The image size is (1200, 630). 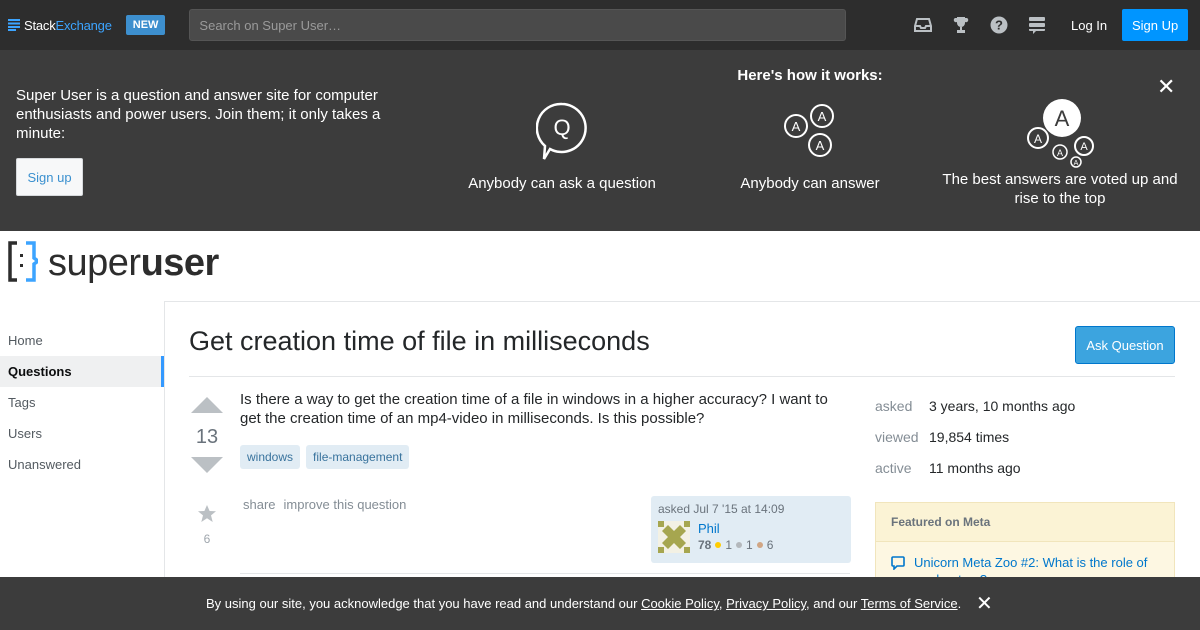 What do you see at coordinates (674, 537) in the screenshot?
I see `avatar` at bounding box center [674, 537].